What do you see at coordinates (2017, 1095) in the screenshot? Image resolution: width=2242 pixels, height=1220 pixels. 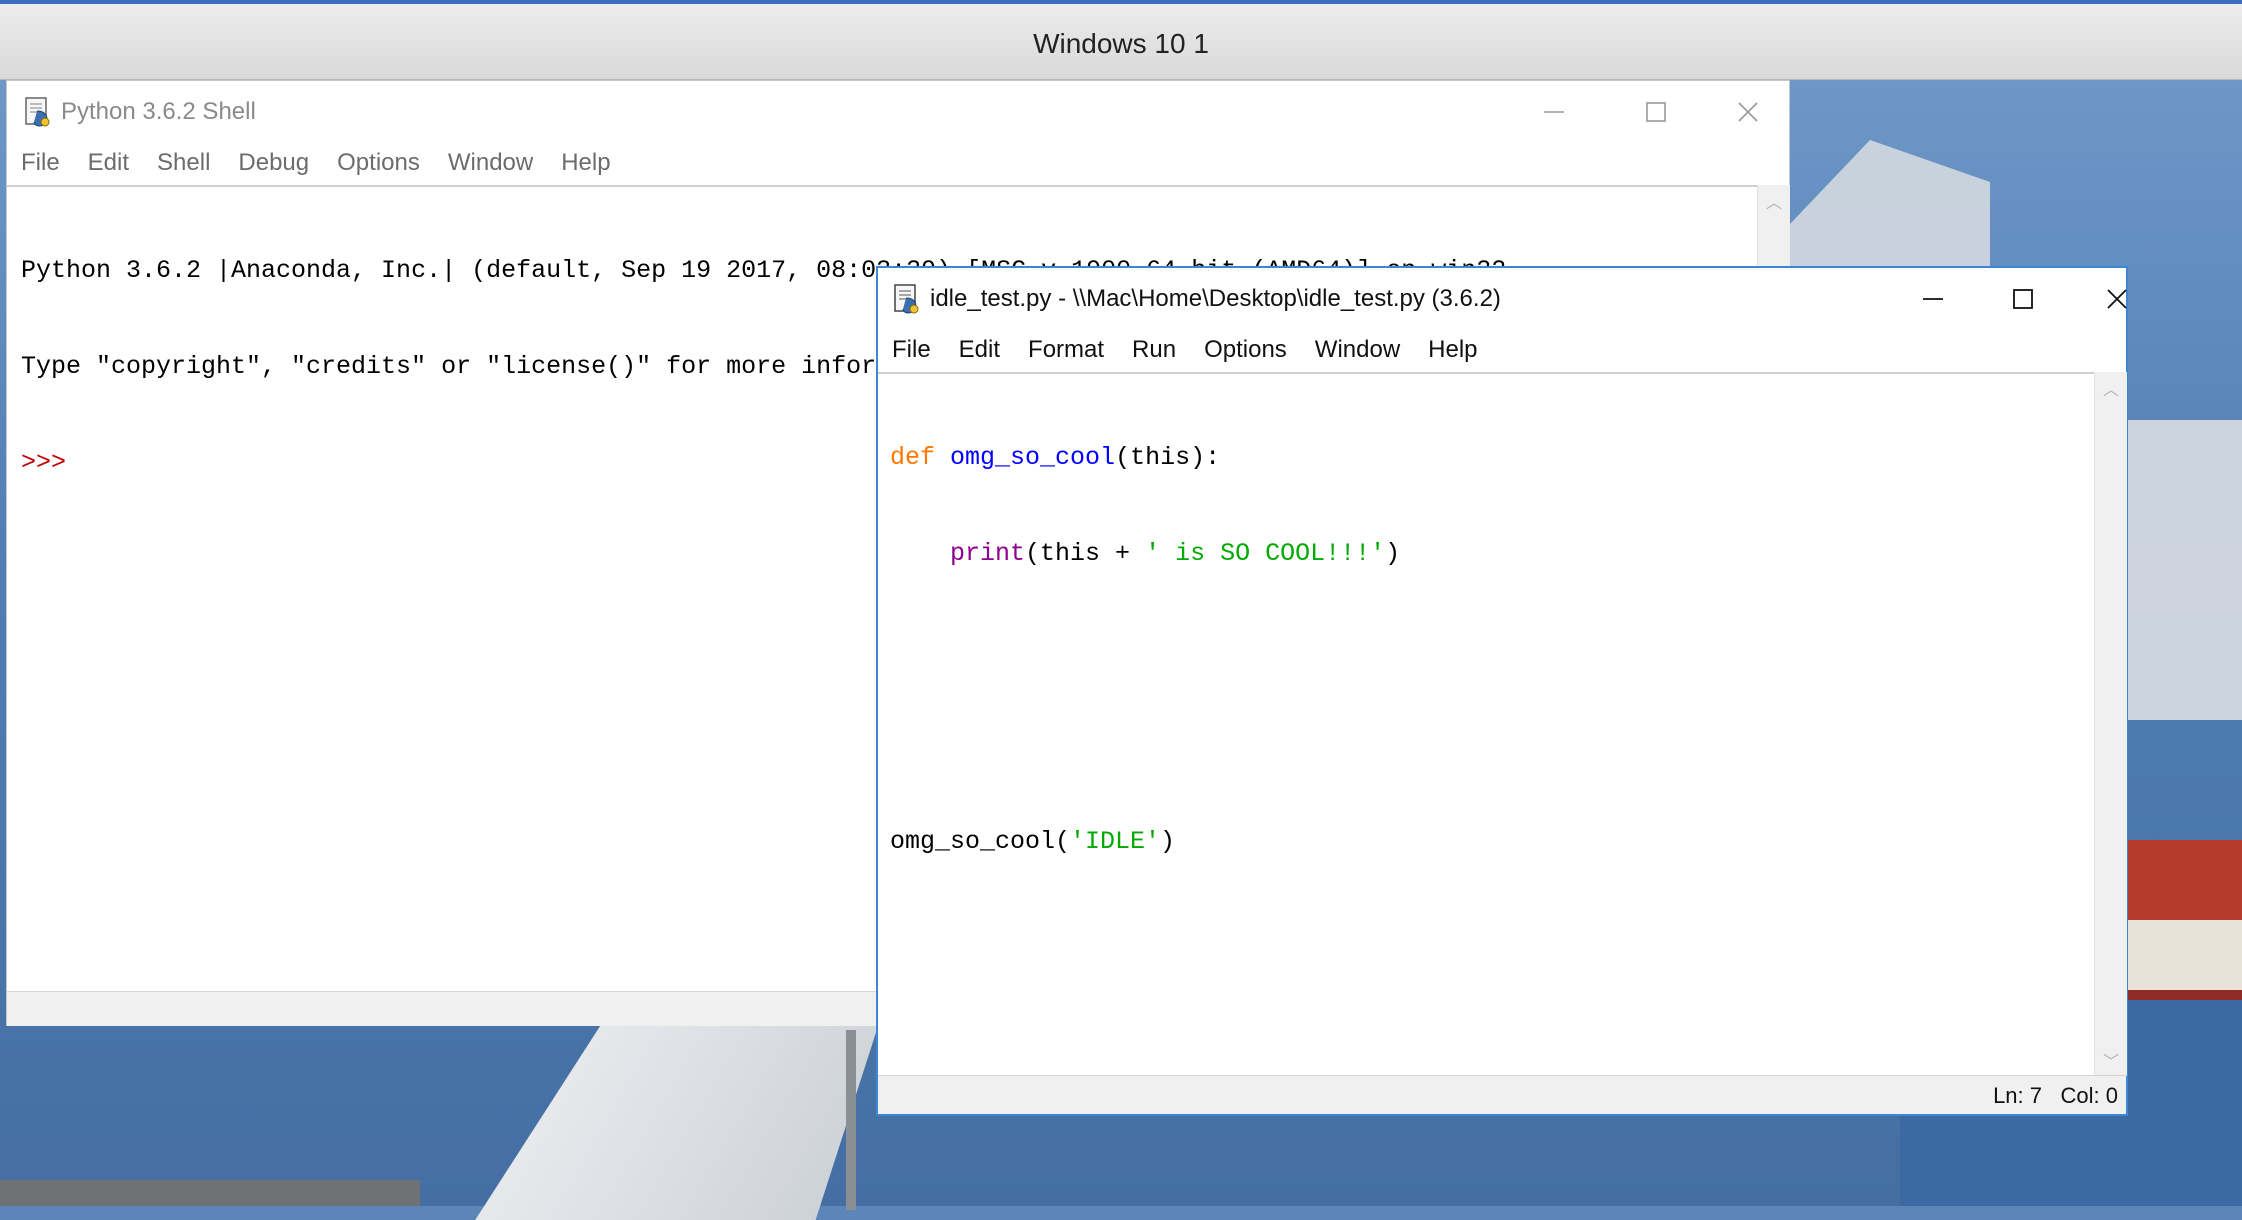 I see `status-line-number: Ln: 7` at bounding box center [2017, 1095].